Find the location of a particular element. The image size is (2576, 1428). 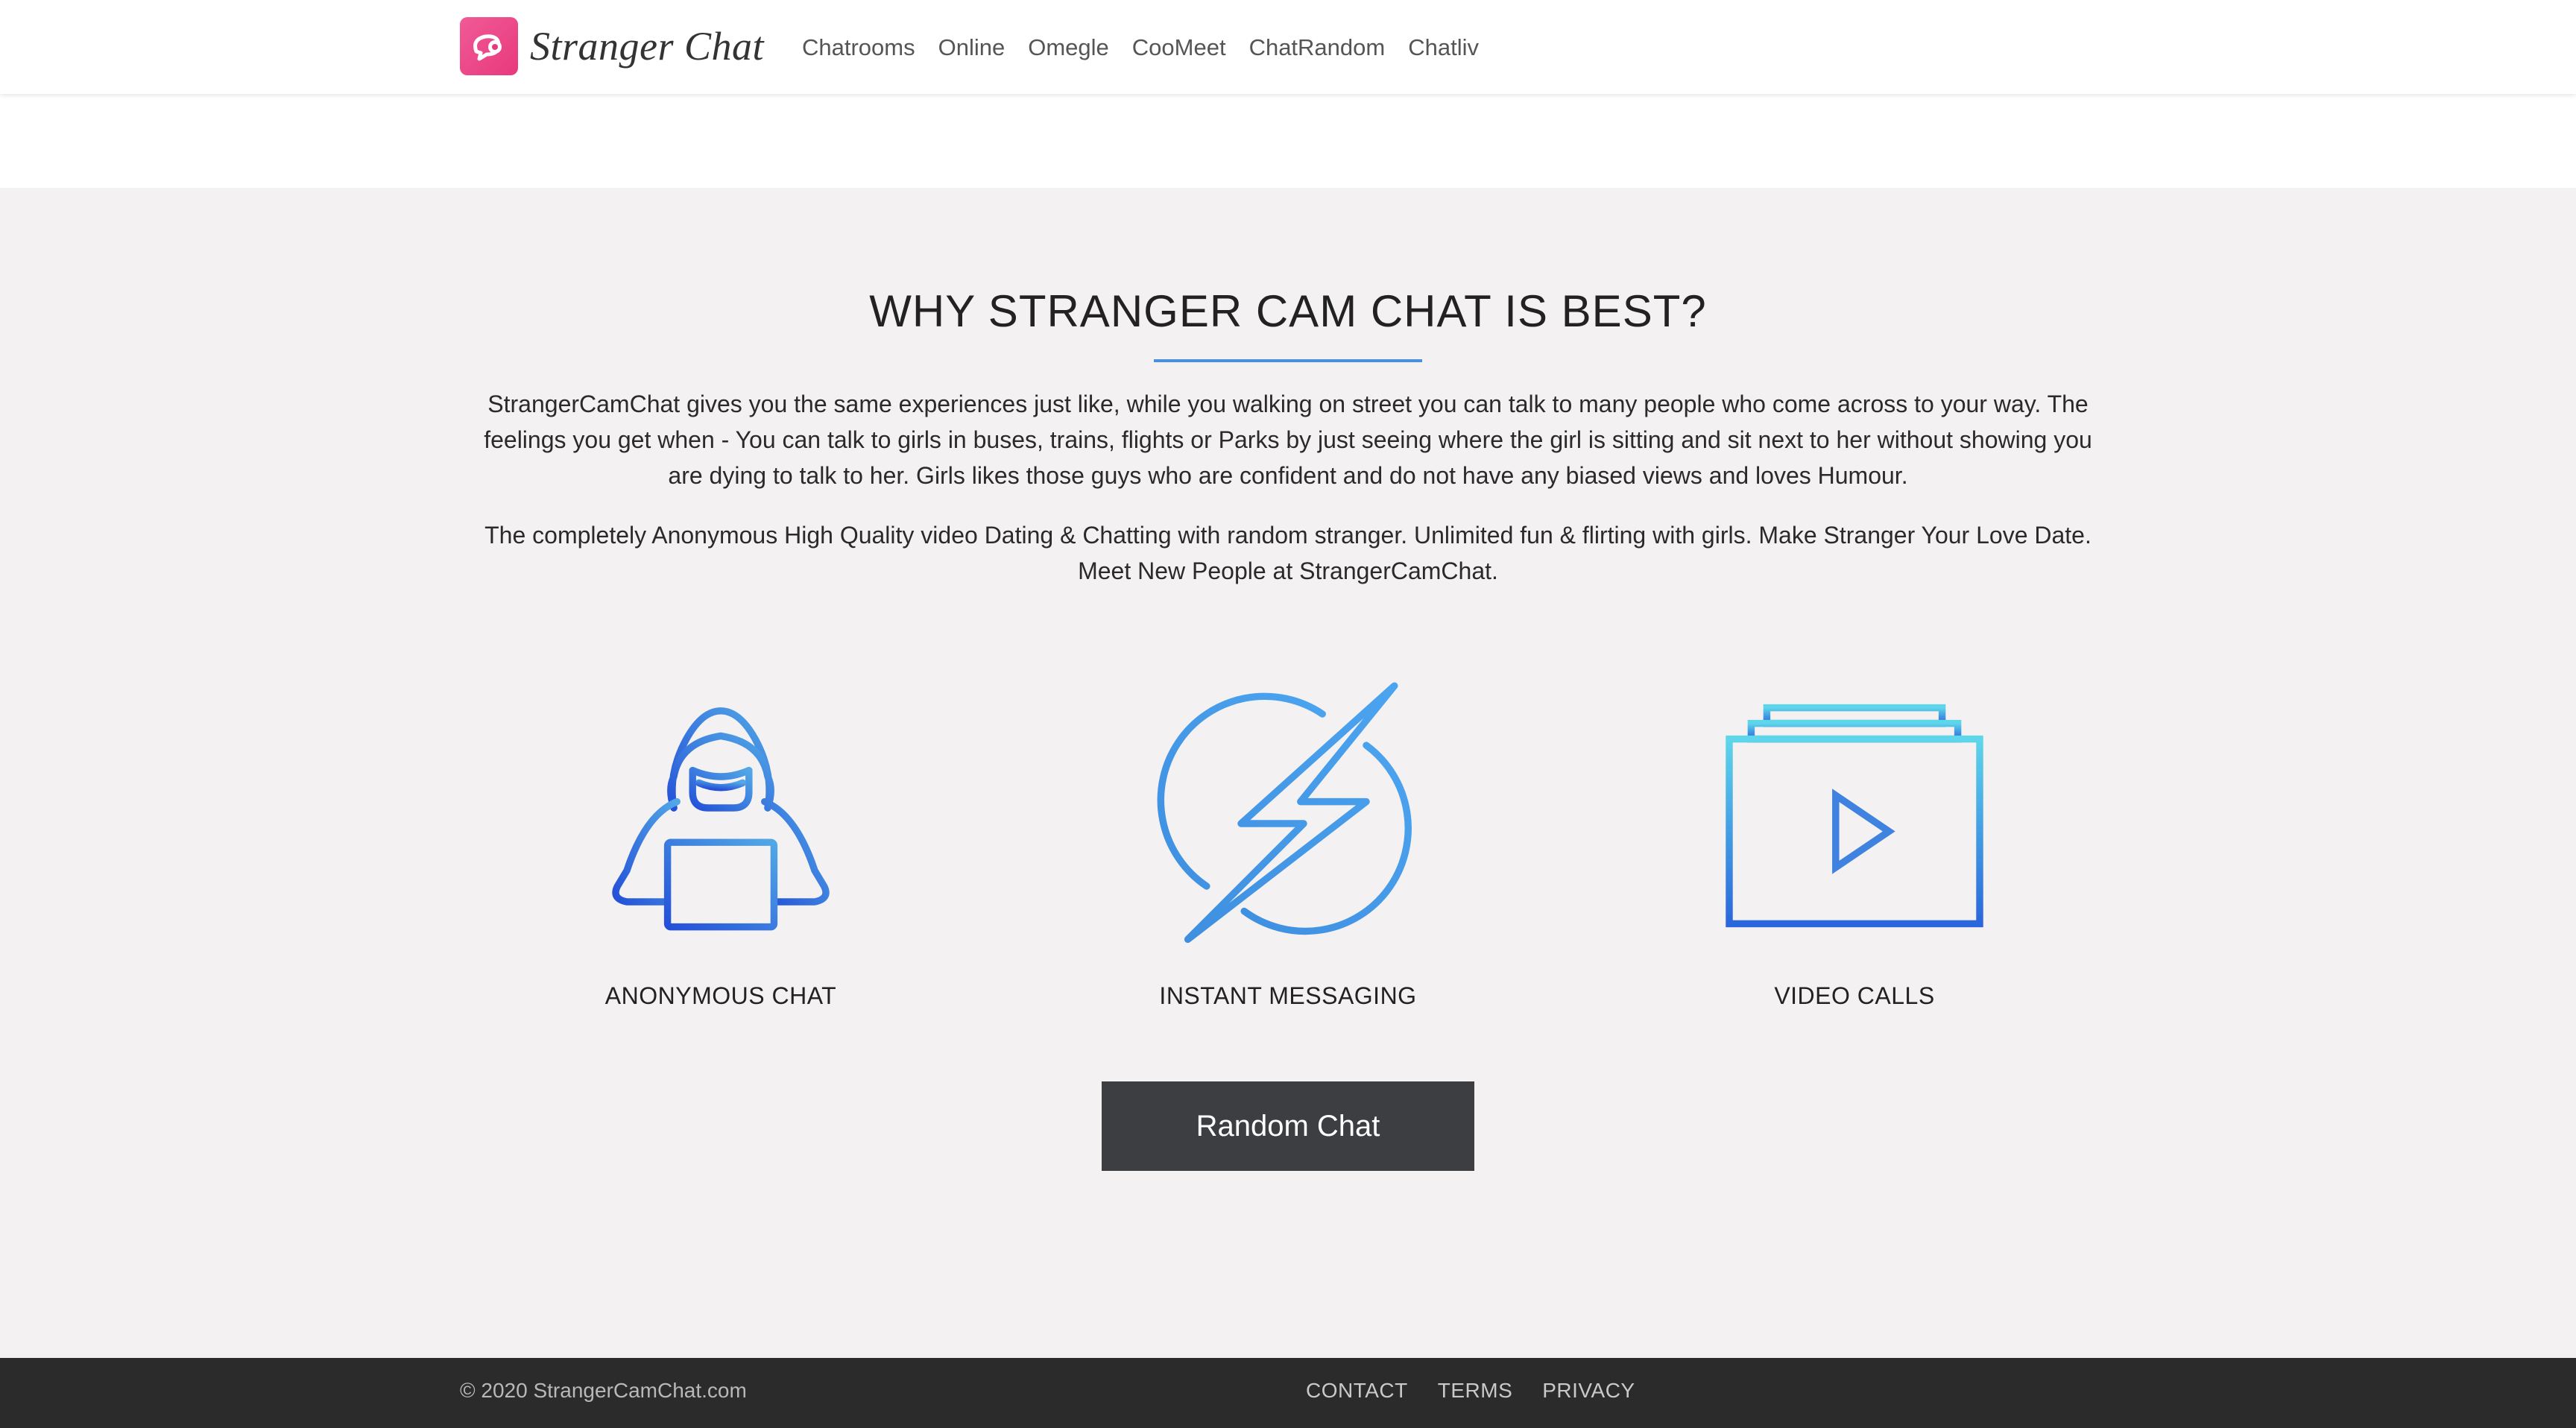

footer-link-contact: CONTACT is located at coordinates (1357, 1391).